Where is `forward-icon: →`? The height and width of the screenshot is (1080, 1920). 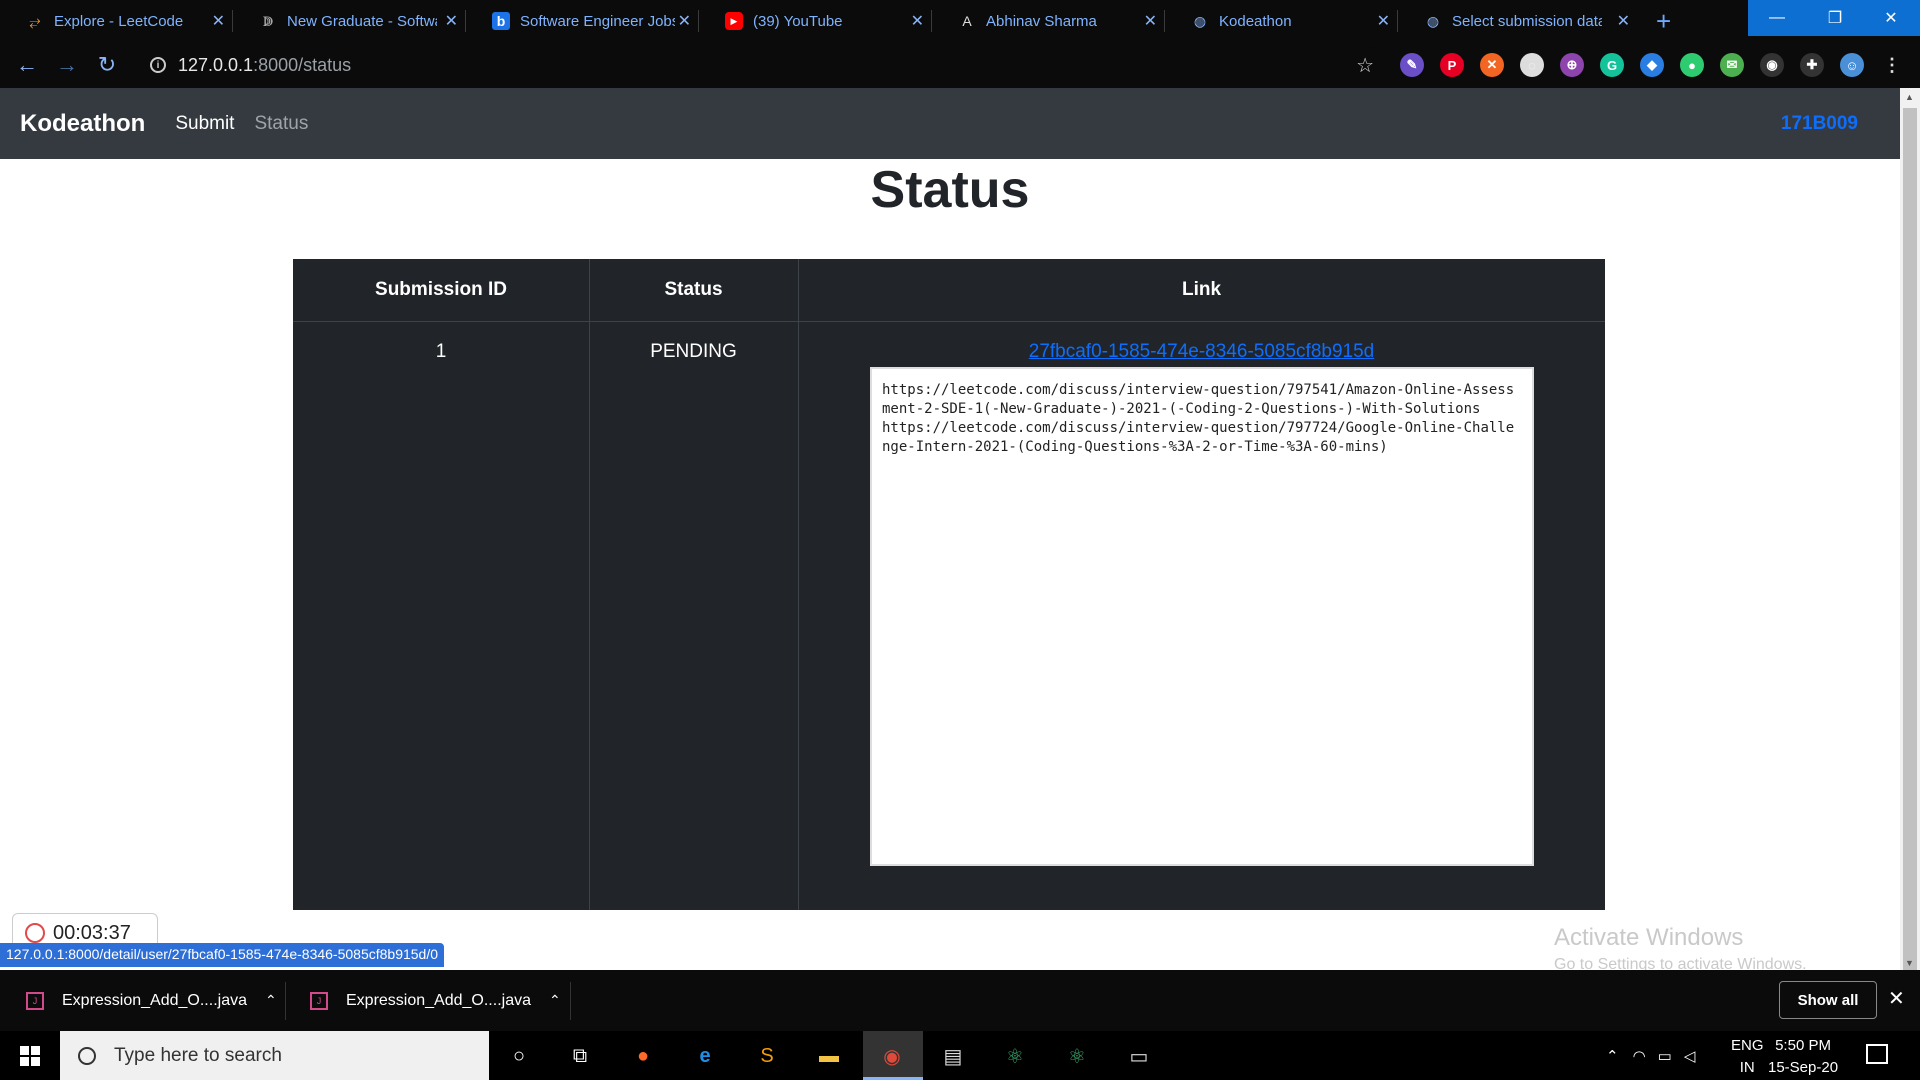 forward-icon: → is located at coordinates (67, 65).